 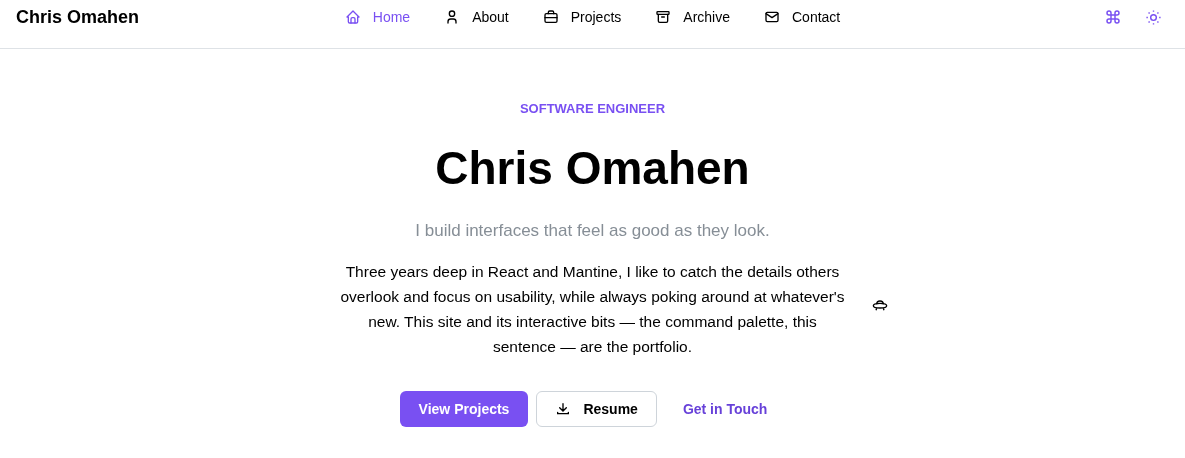 I want to click on mail-icon, so click(x=772, y=17).